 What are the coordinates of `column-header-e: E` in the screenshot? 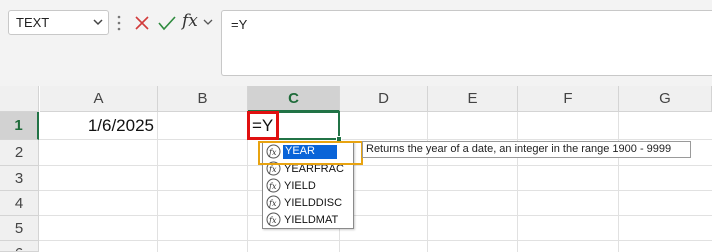 It's located at (473, 99).